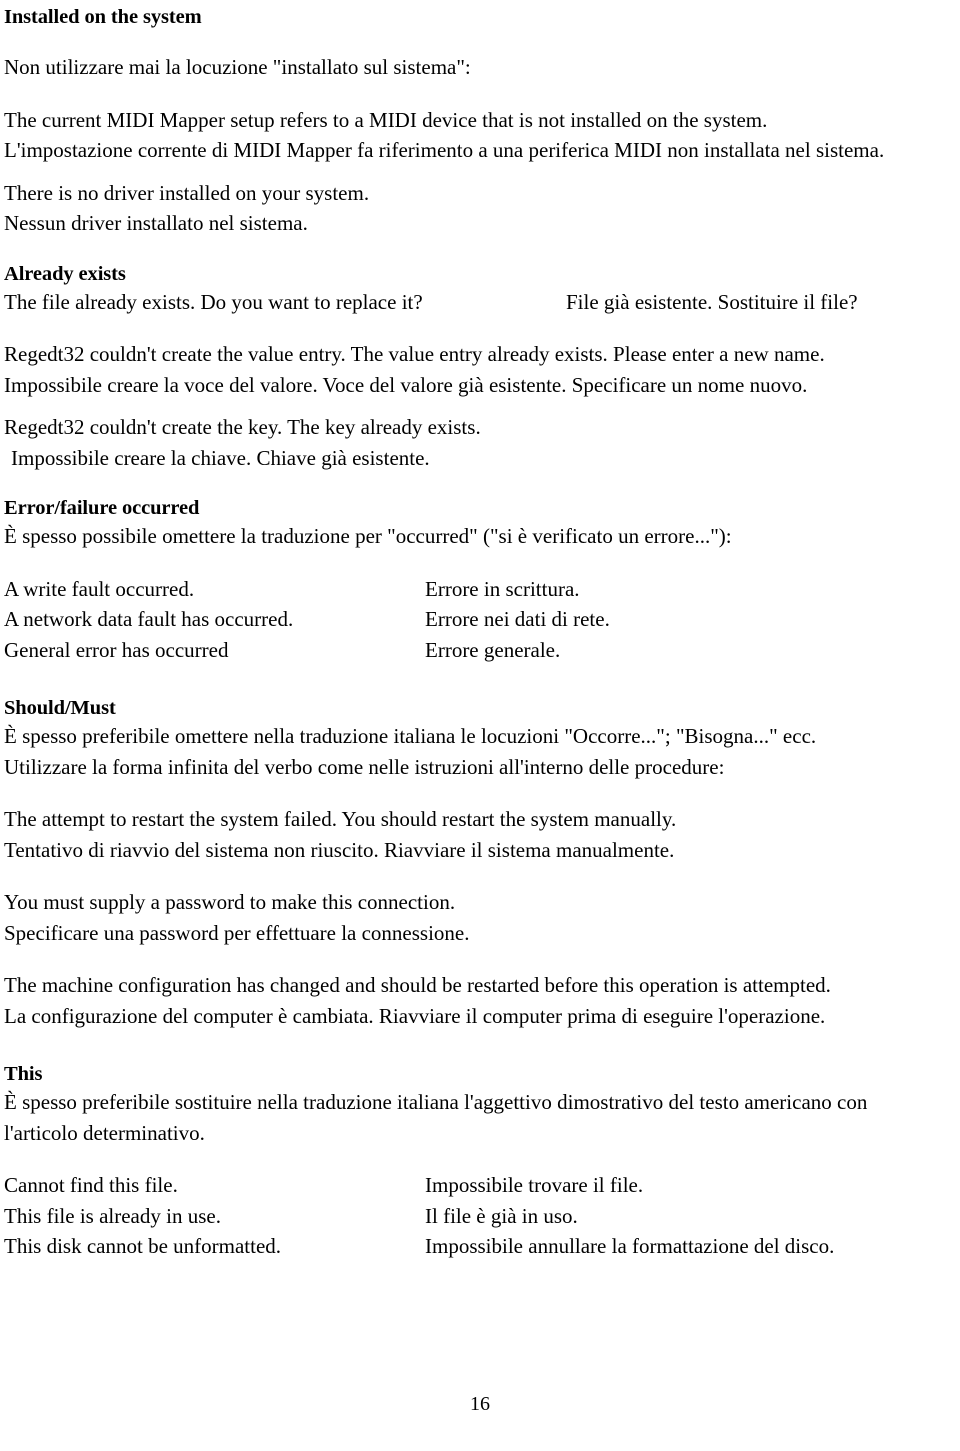  Describe the element at coordinates (480, 1404) in the screenshot. I see `page-number: 16` at that location.